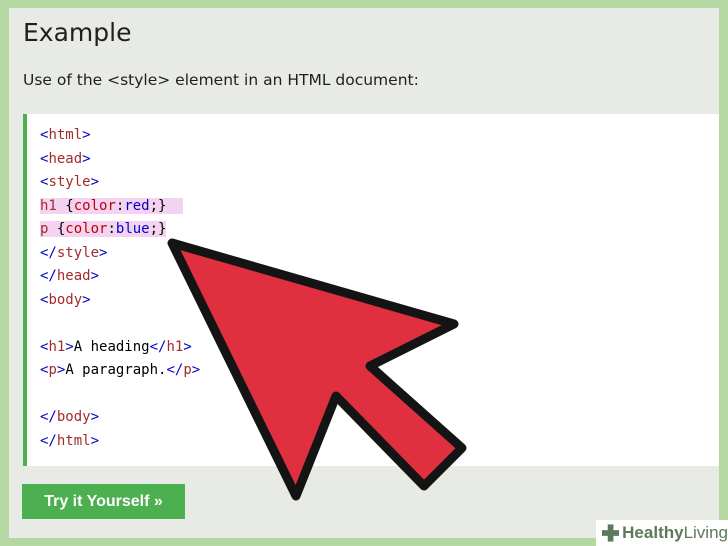 The image size is (728, 546). I want to click on code-token: red, so click(137, 205).